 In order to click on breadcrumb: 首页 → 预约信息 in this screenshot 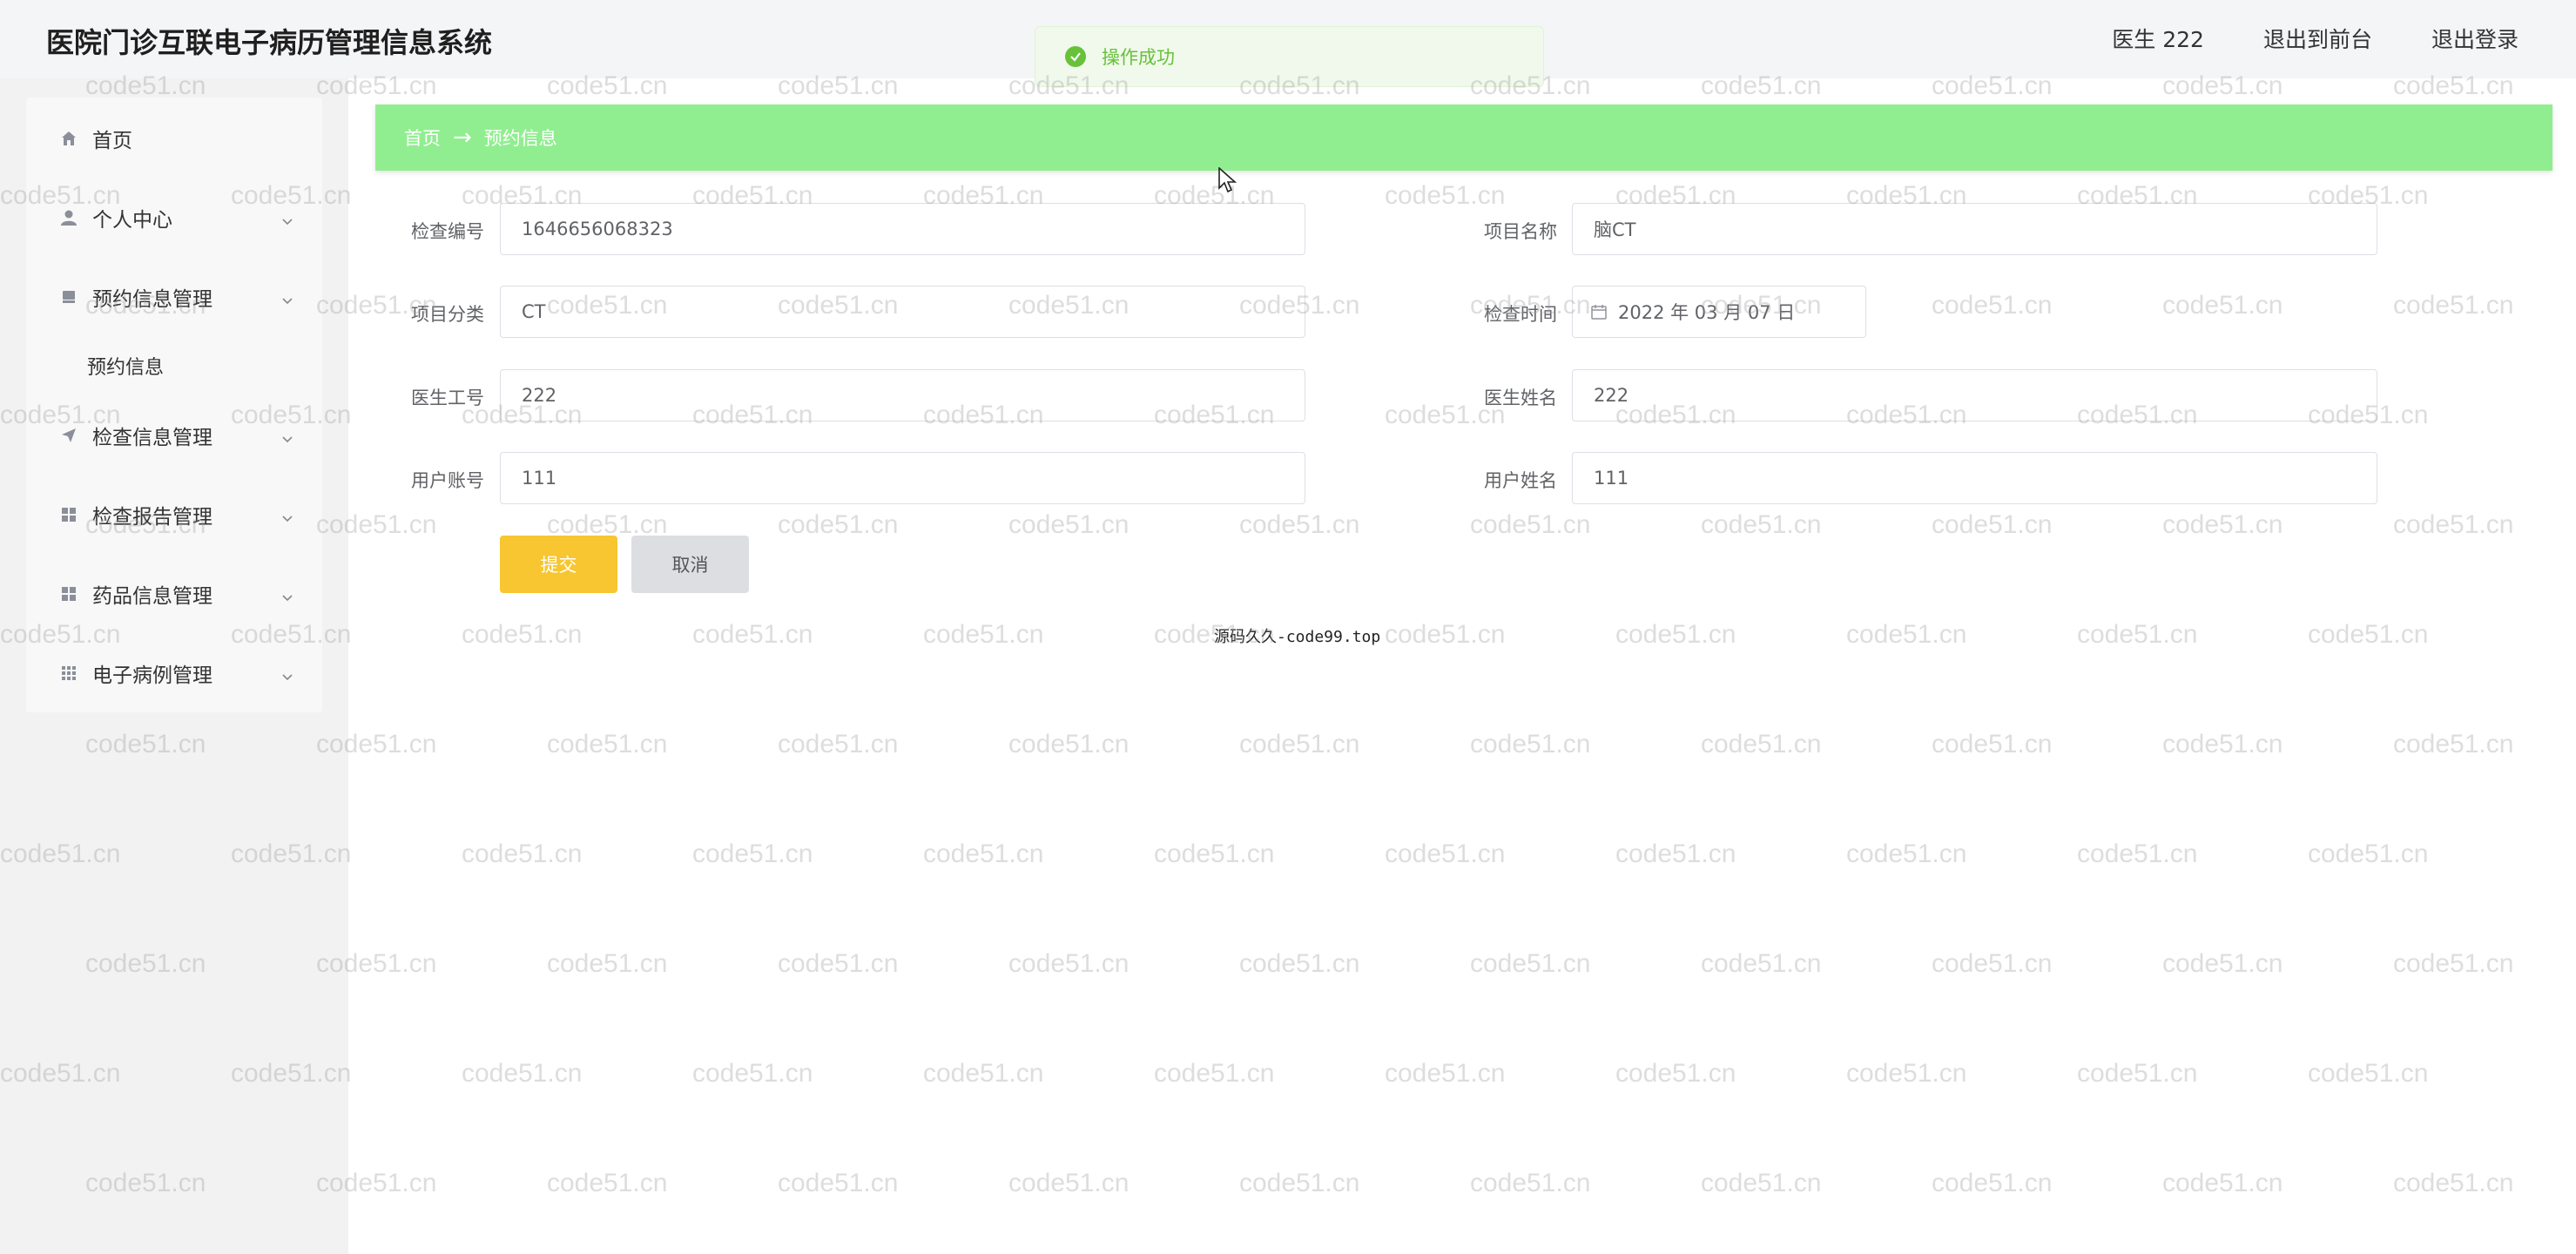, I will do `click(1463, 137)`.